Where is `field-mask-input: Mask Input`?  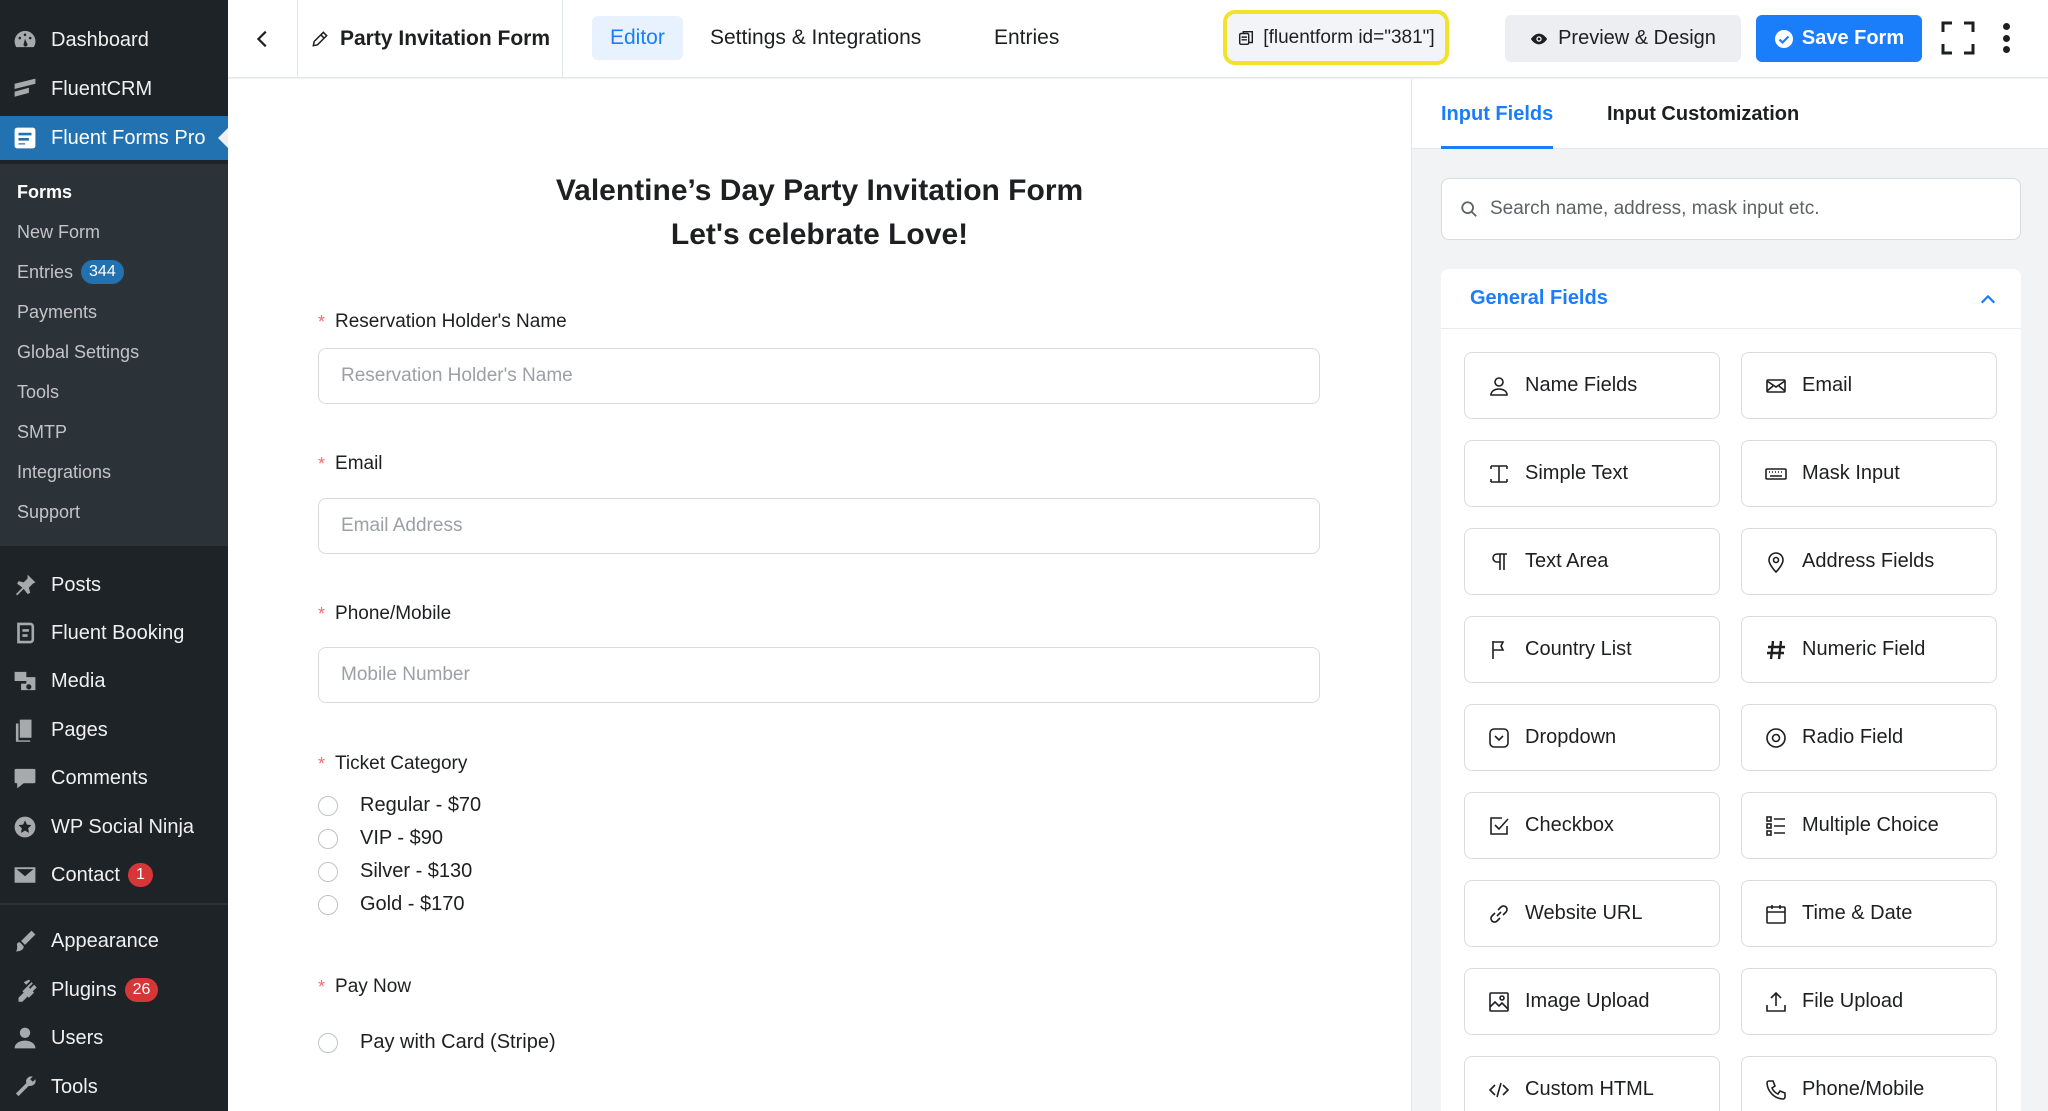 field-mask-input: Mask Input is located at coordinates (1869, 473).